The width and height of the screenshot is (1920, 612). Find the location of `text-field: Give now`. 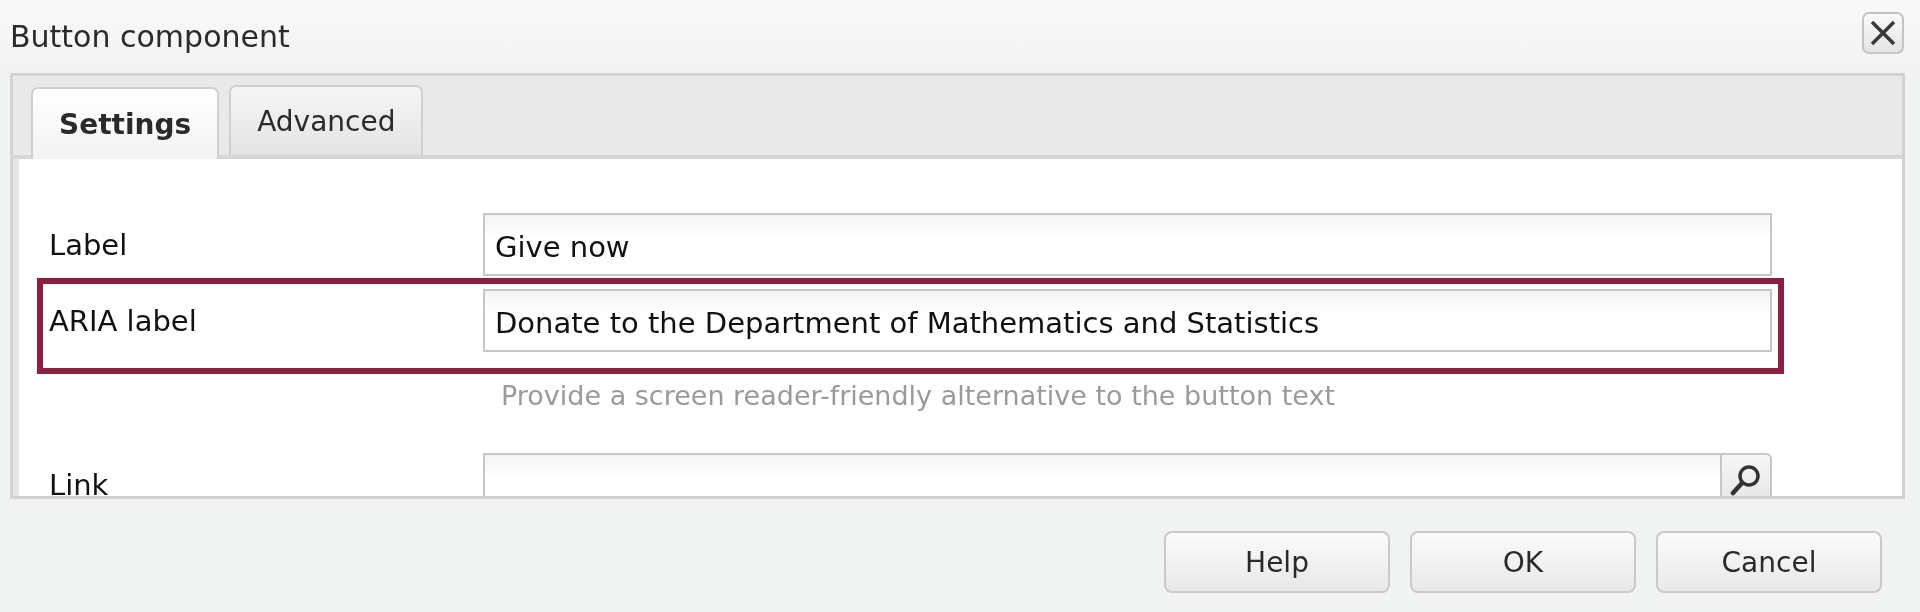

text-field: Give now is located at coordinates (1127, 244).